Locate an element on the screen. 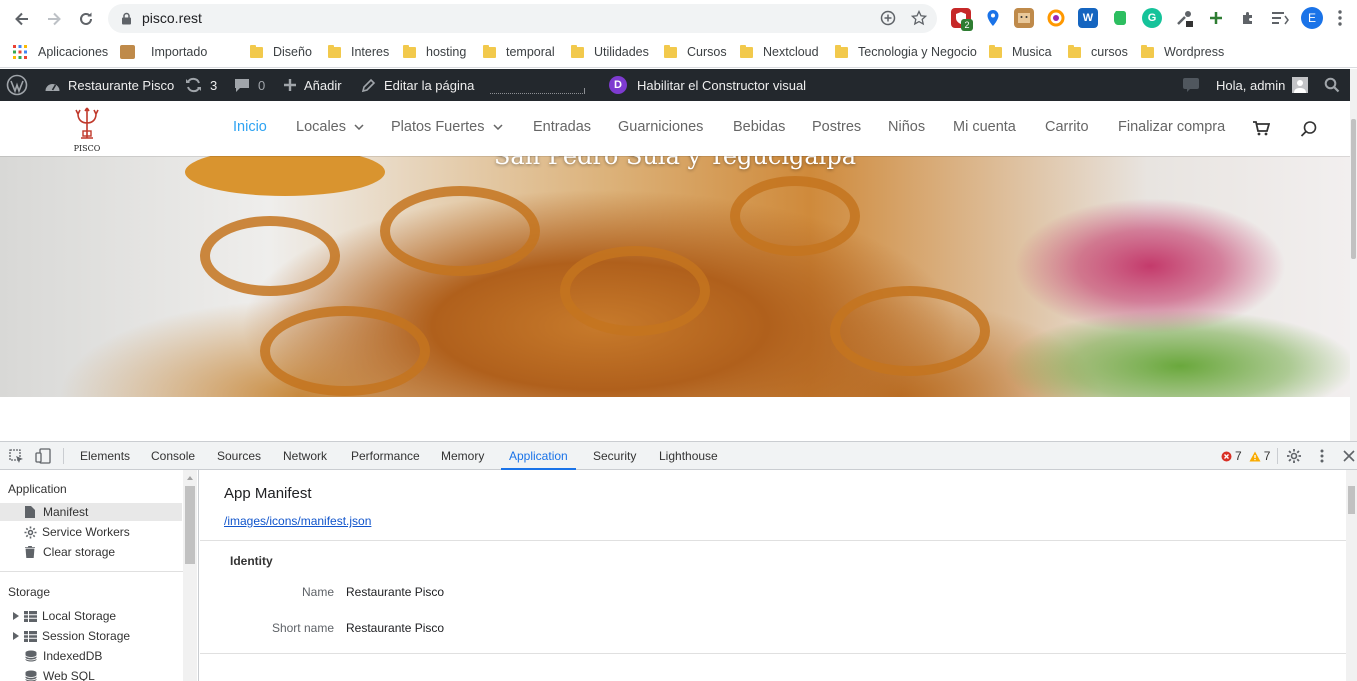 Image resolution: width=1357 pixels, height=681 pixels. site-name-menu: Restaurante Pisco is located at coordinates (109, 85).